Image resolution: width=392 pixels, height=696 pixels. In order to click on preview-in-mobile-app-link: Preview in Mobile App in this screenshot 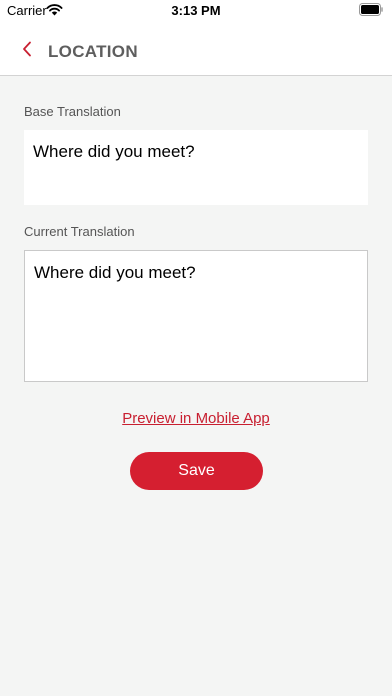, I will do `click(196, 418)`.